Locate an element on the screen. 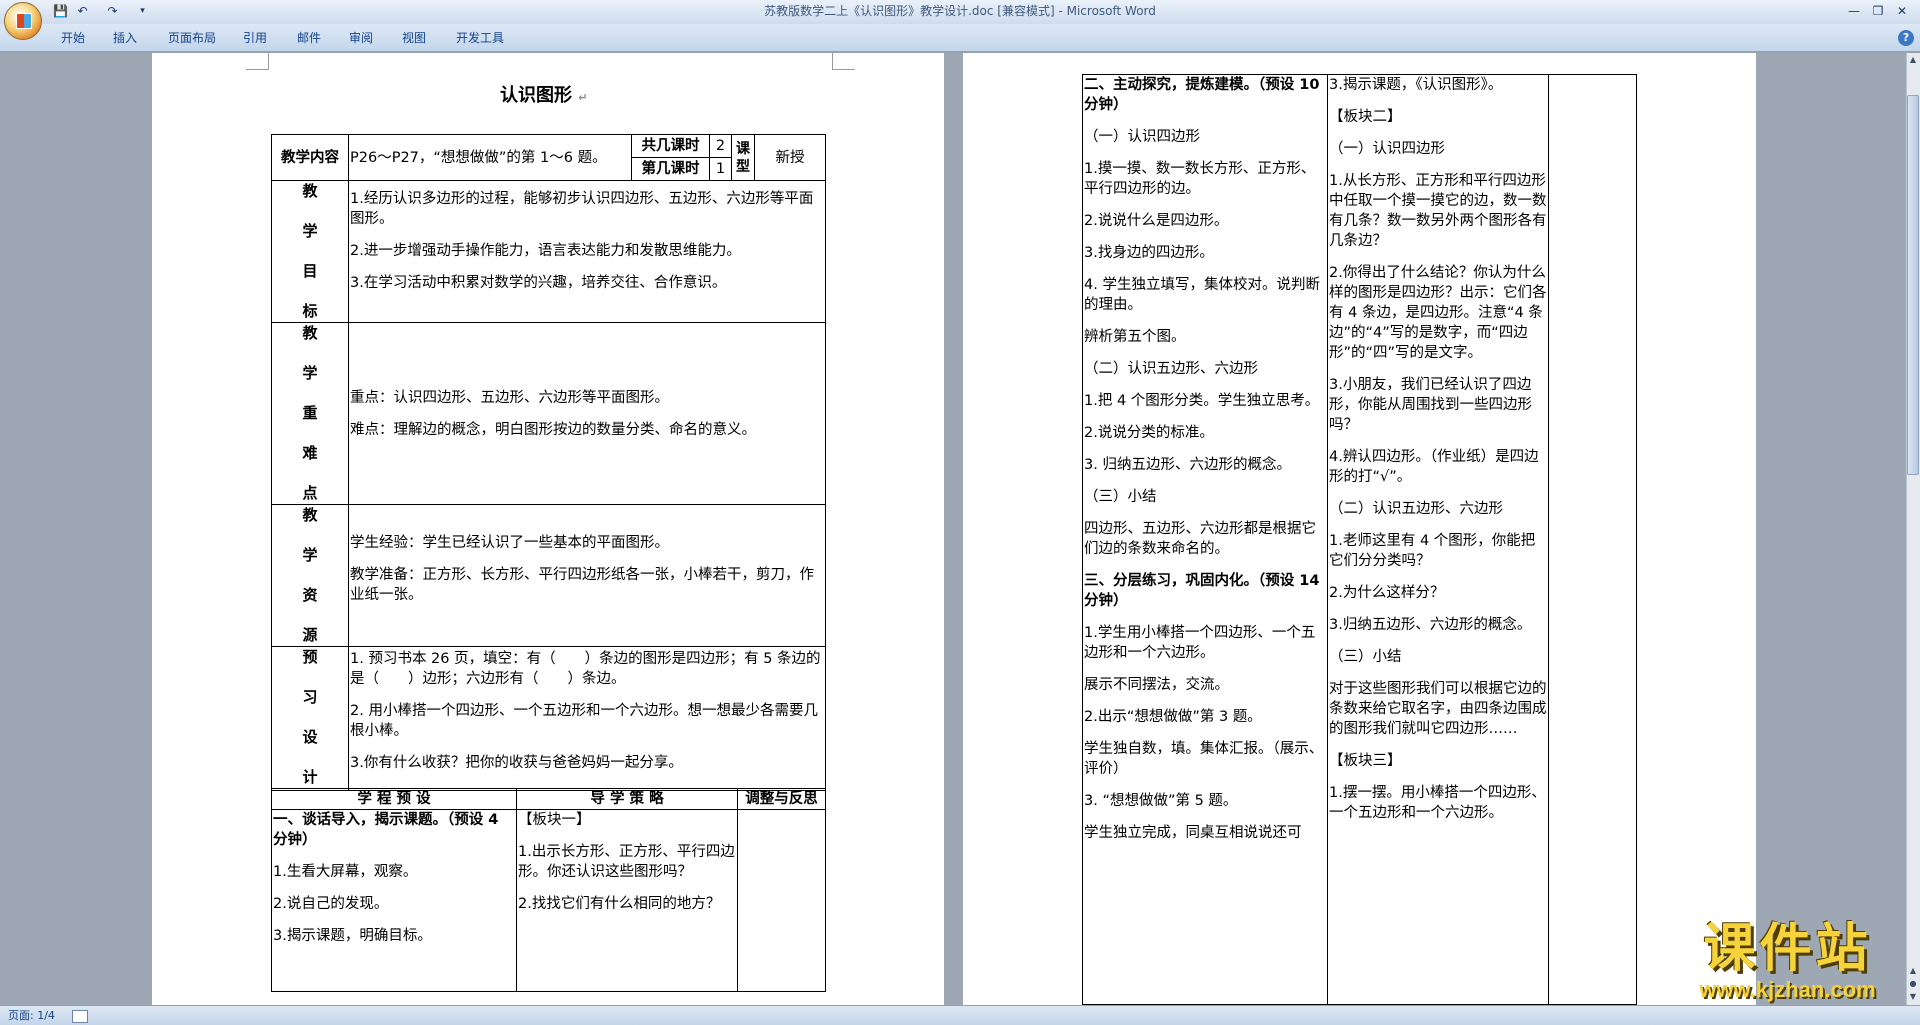 The height and width of the screenshot is (1025, 1920). objective-item: 2.进一步增强动手操作能力，语言表达能力和发散思维能力。 is located at coordinates (545, 251).